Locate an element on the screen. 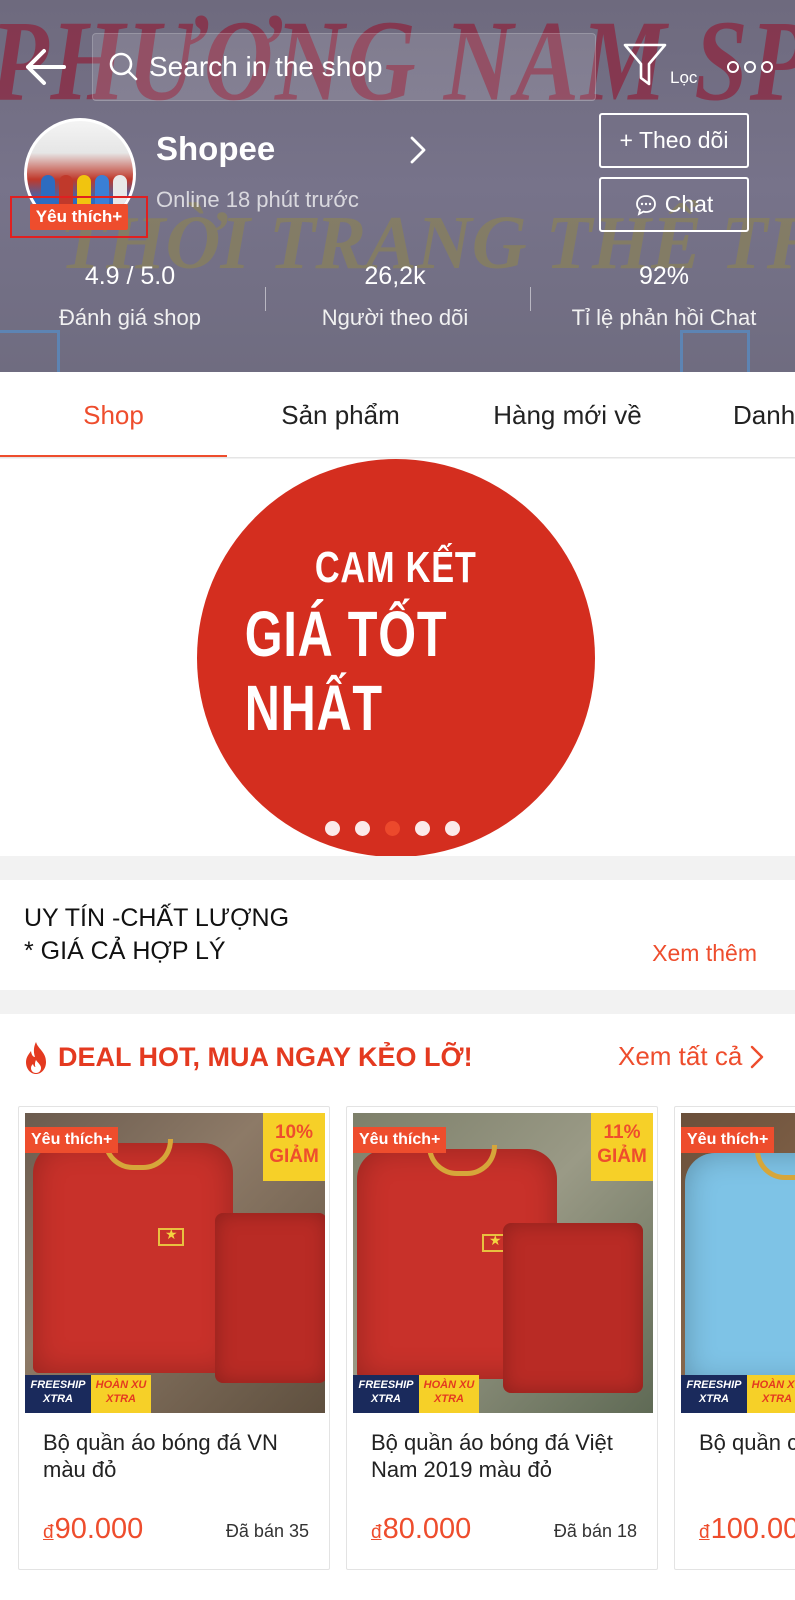 This screenshot has height=1600, width=795. search-input is located at coordinates (359, 67).